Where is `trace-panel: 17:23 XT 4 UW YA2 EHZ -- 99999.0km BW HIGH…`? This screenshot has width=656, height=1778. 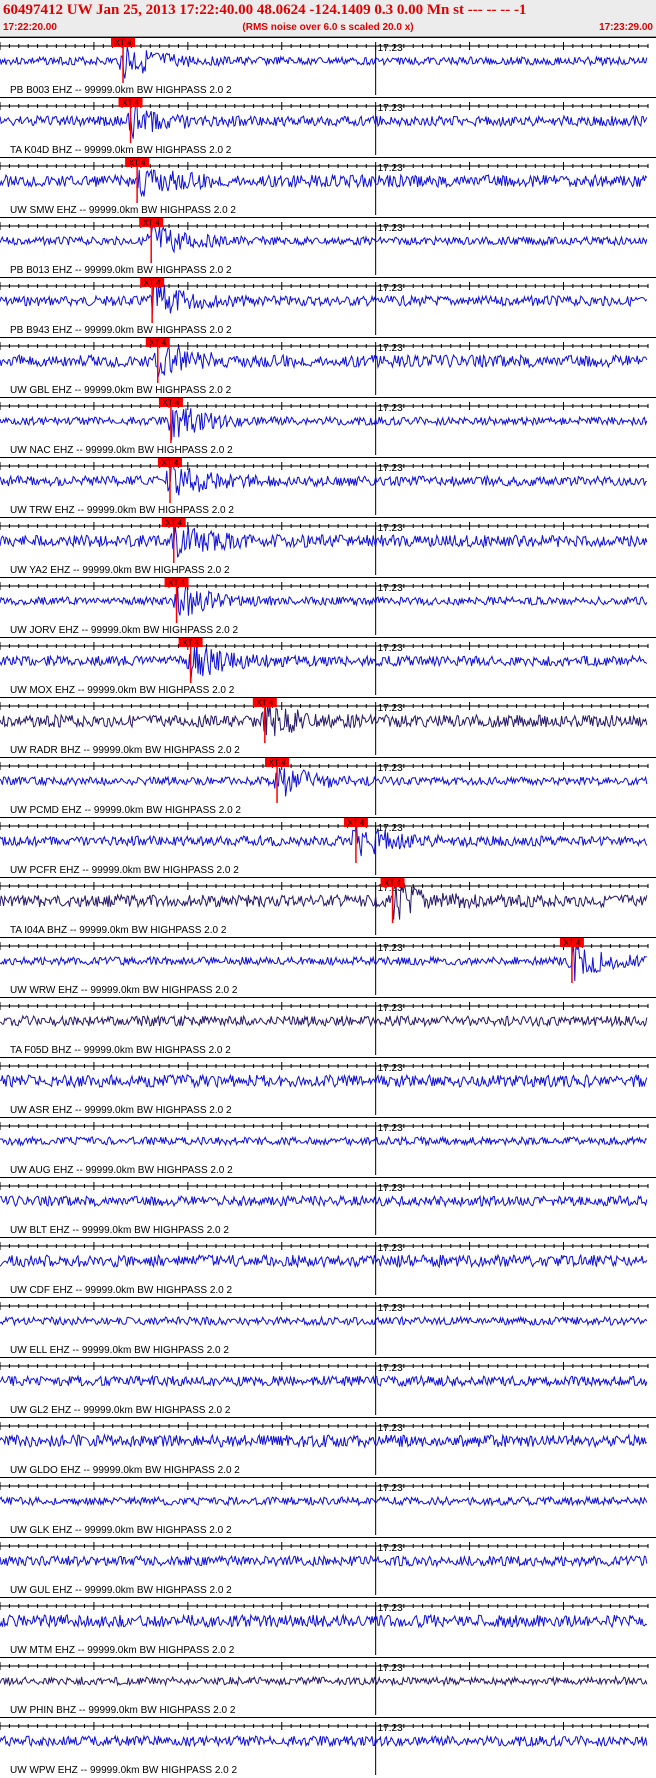
trace-panel: 17:23 XT 4 UW YA2 EHZ -- 99999.0km BW HIGH… is located at coordinates (328, 546).